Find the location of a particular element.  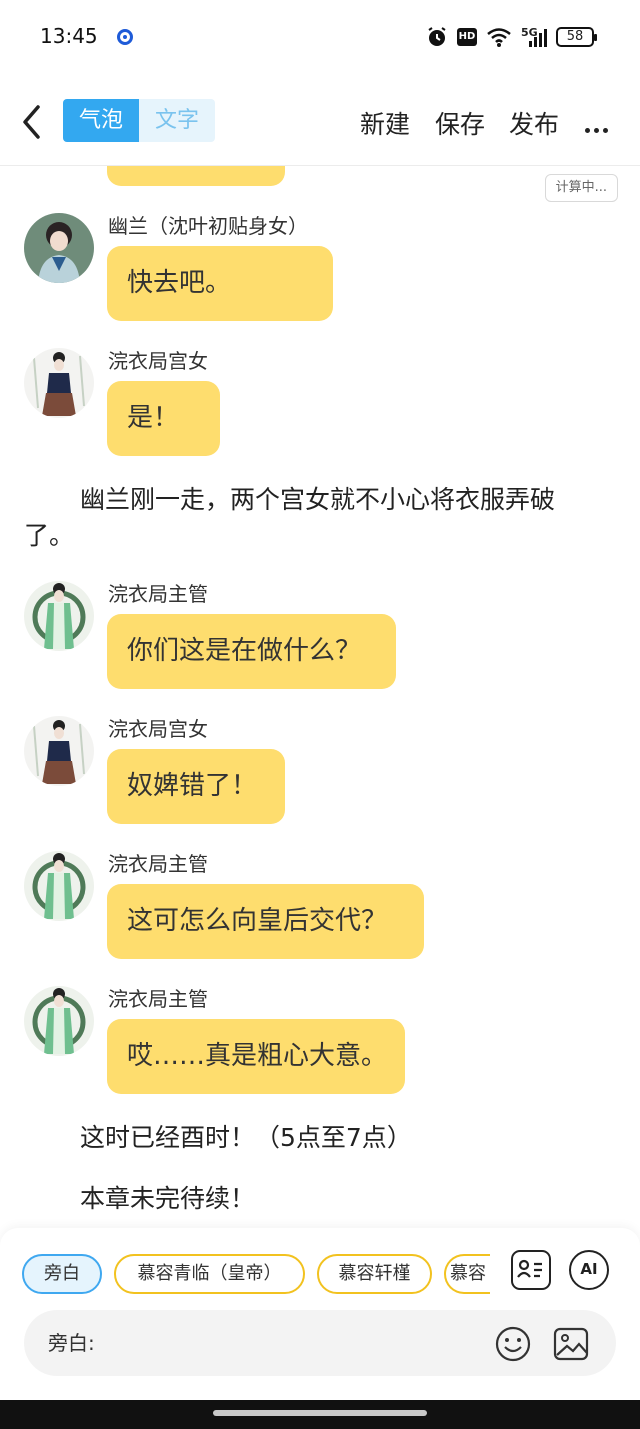

signal-icon: 5G is located at coordinates (534, 37).